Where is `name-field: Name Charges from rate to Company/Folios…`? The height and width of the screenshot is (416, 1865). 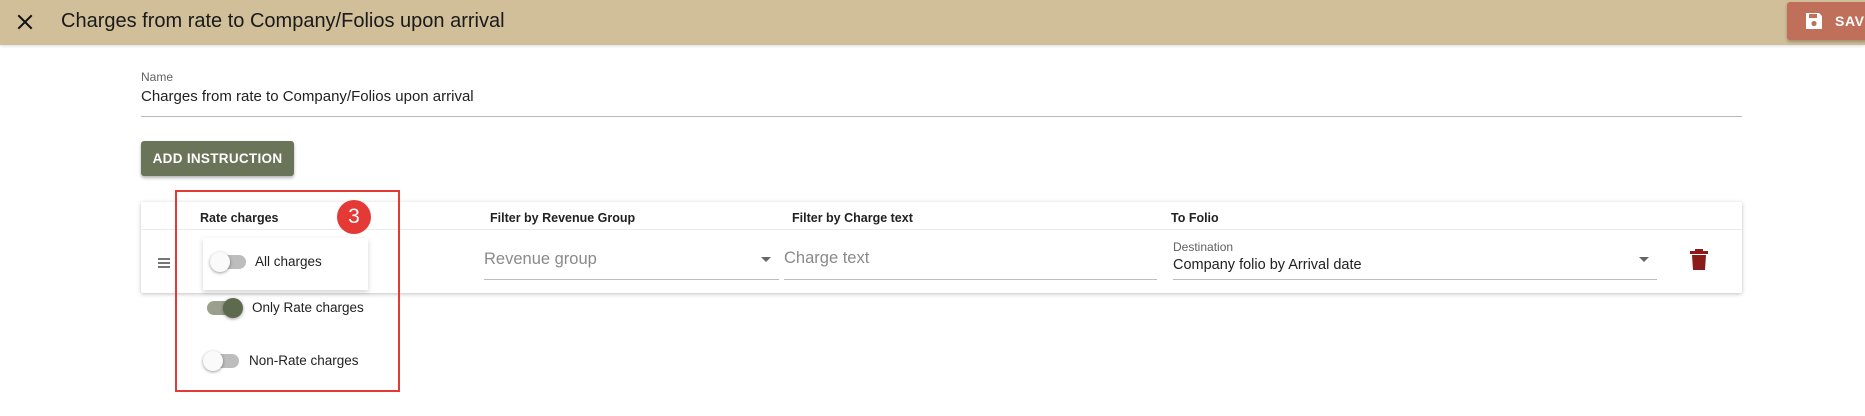 name-field: Name Charges from rate to Company/Folios… is located at coordinates (941, 93).